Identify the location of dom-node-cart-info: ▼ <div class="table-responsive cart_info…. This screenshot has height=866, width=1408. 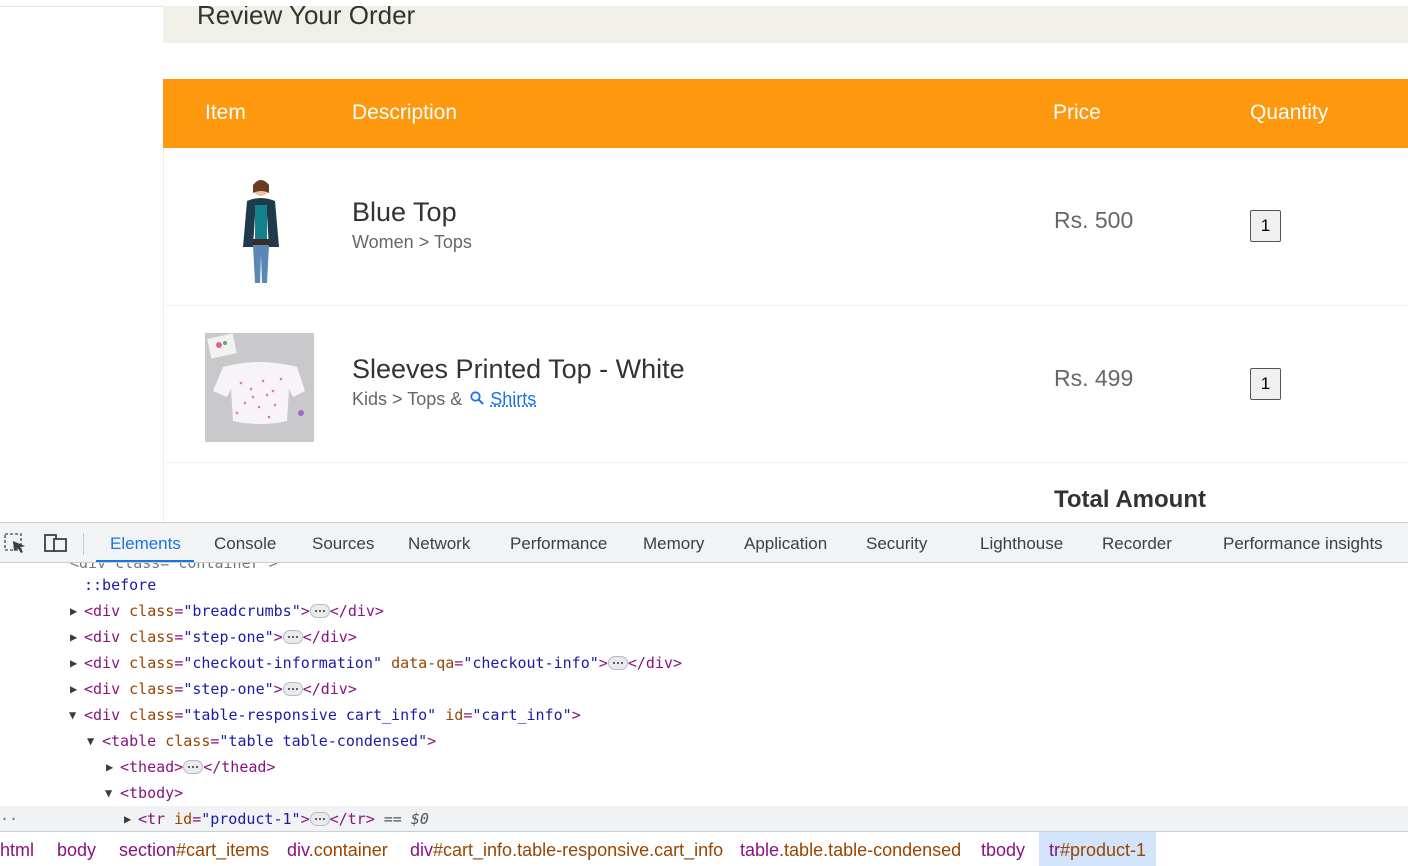
(704, 715).